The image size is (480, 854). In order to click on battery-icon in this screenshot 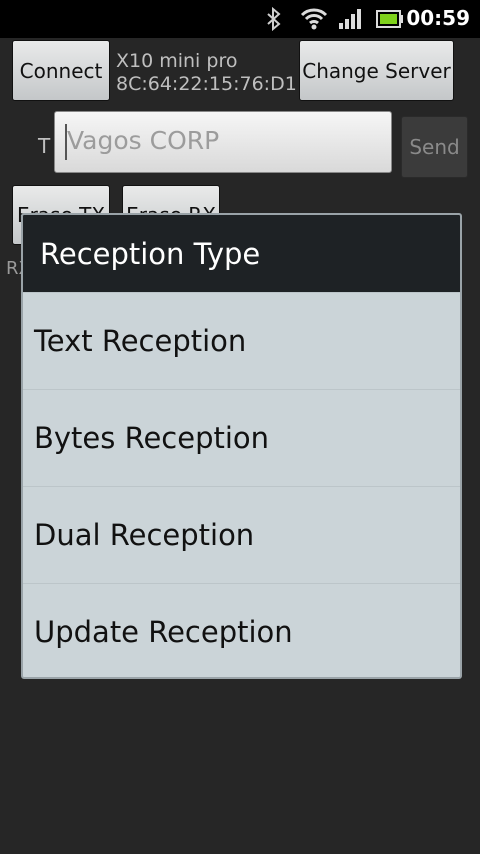, I will do `click(389, 19)`.